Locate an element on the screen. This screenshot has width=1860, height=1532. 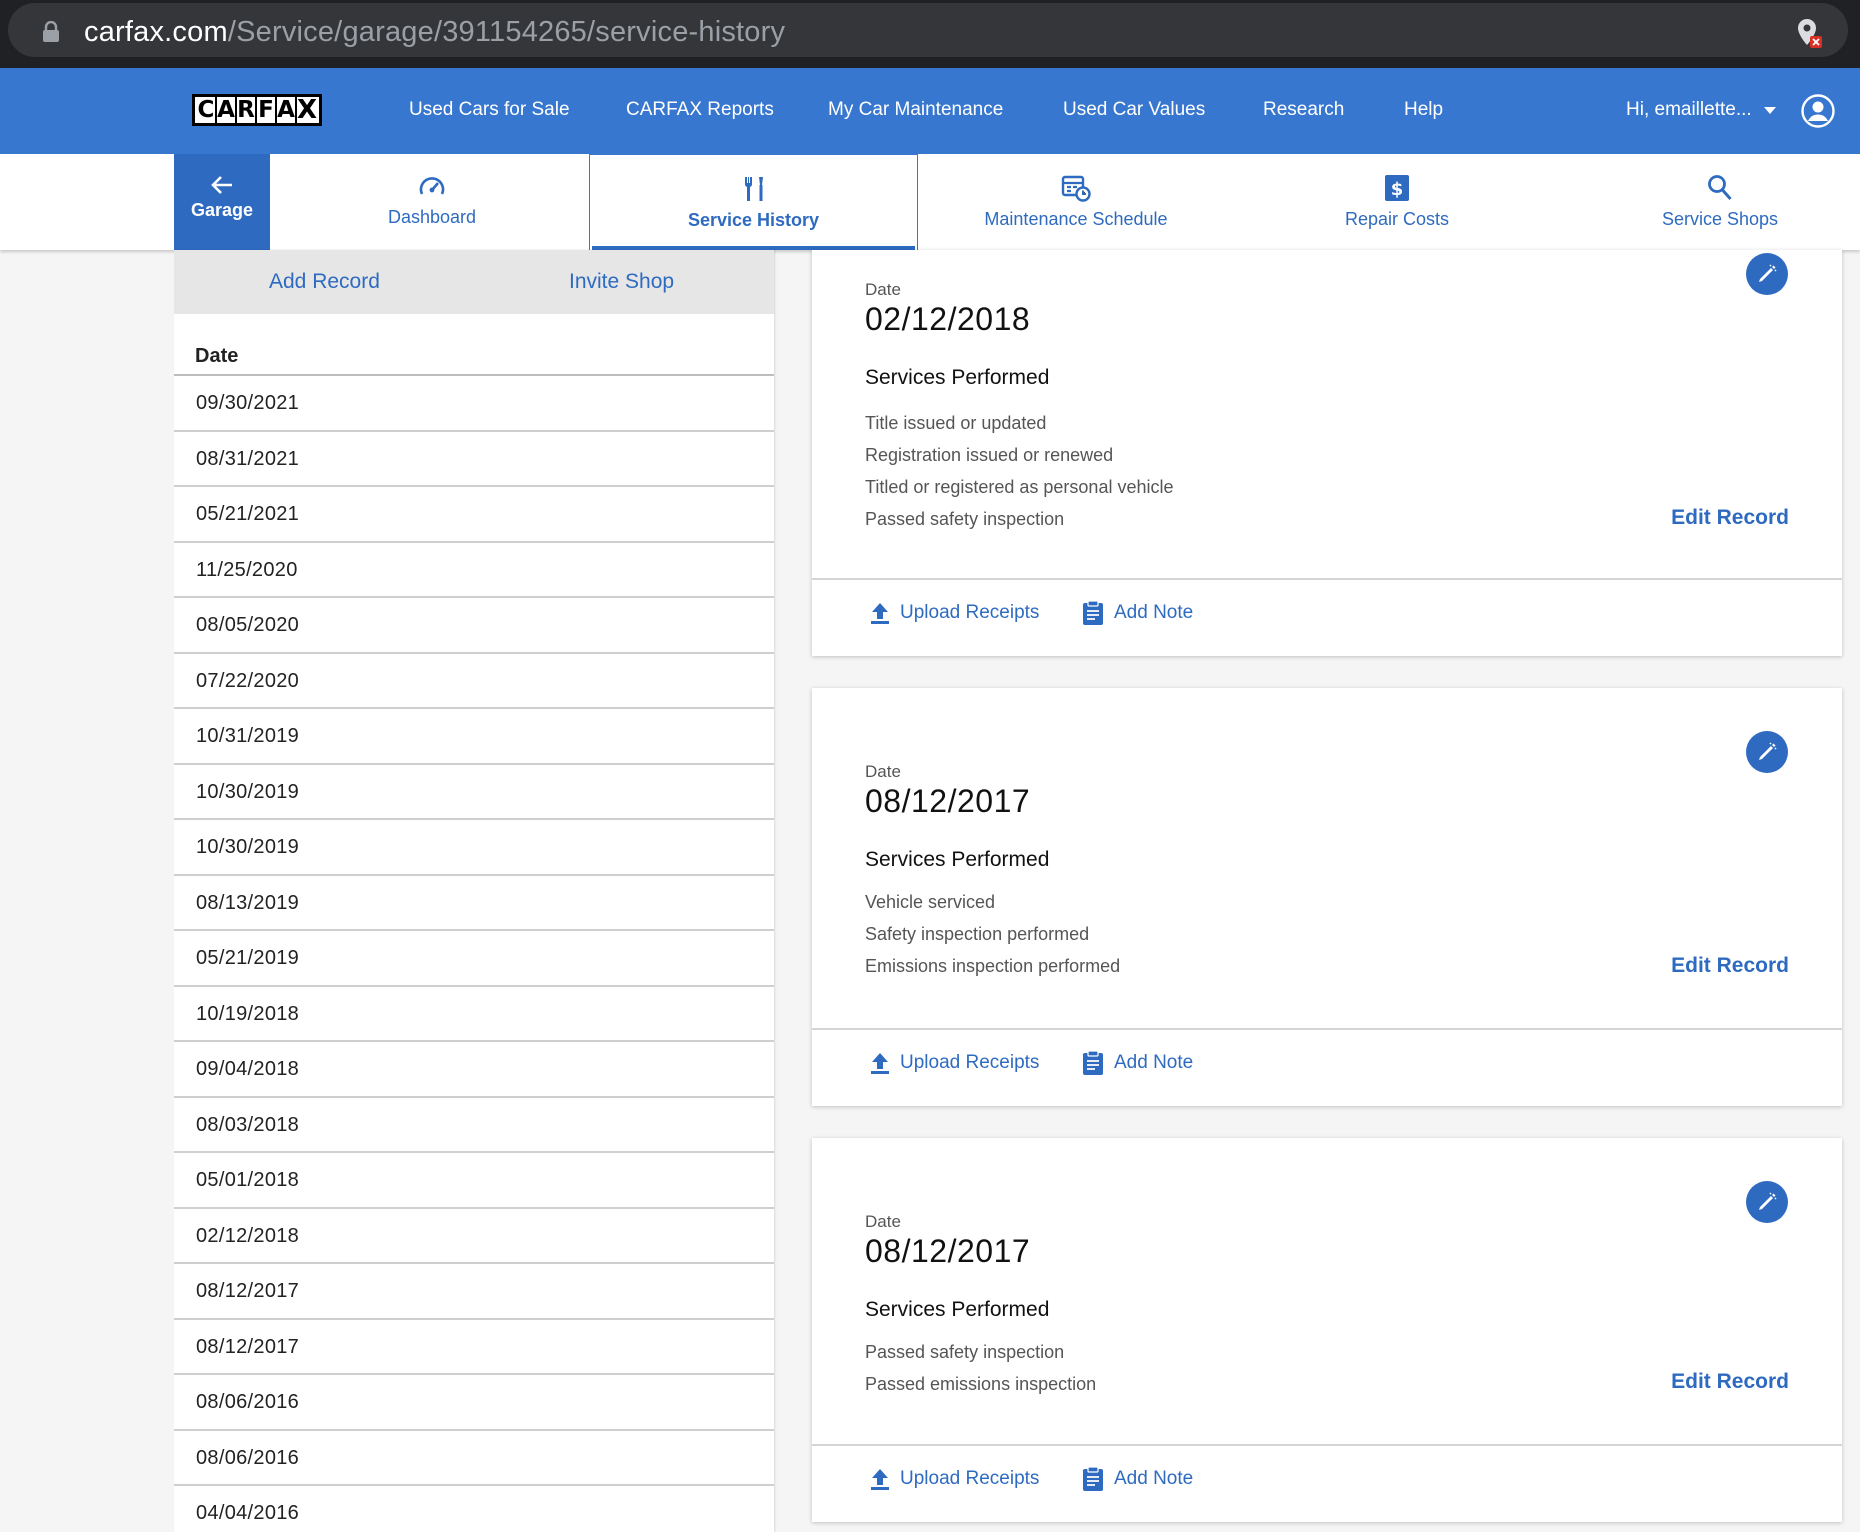
tab-maintenance-schedule: Maintenance Schedule is located at coordinates (1076, 202).